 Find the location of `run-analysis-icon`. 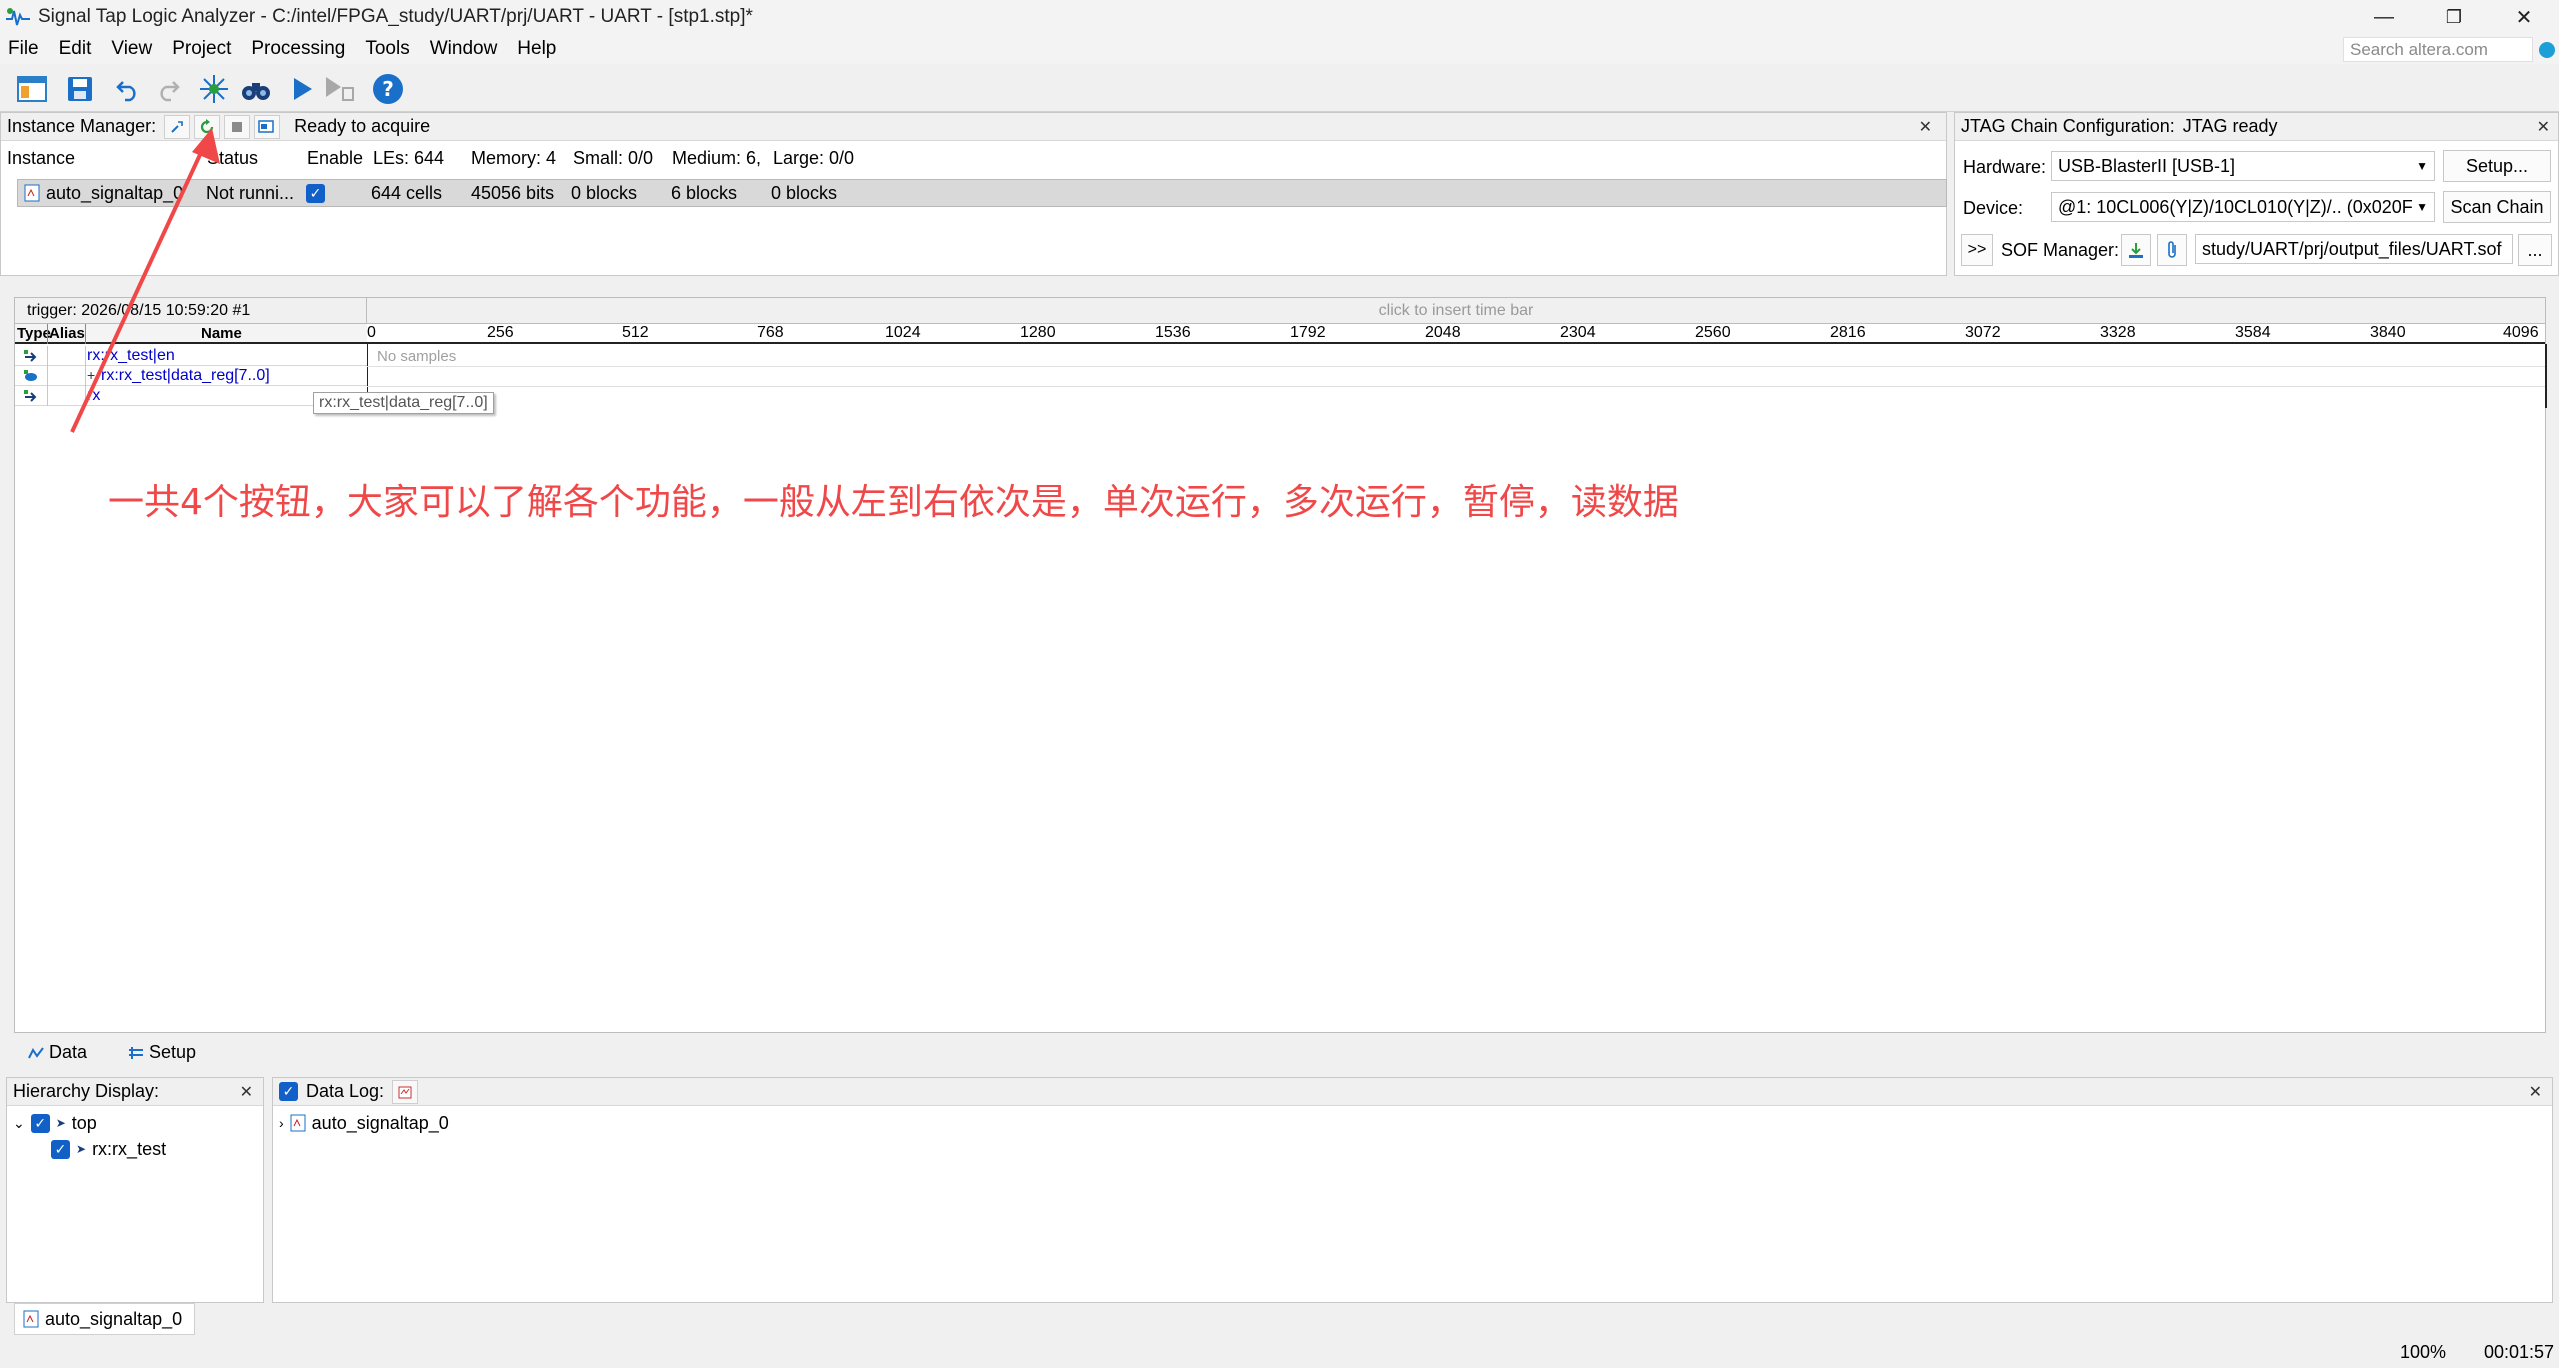

run-analysis-icon is located at coordinates (302, 89).